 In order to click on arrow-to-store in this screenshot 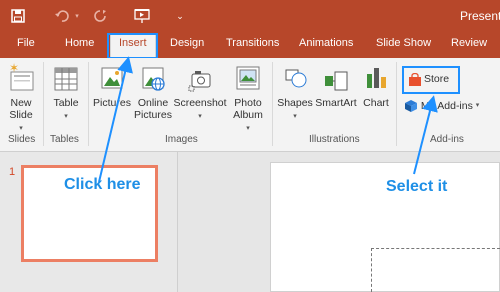, I will do `click(425, 135)`.